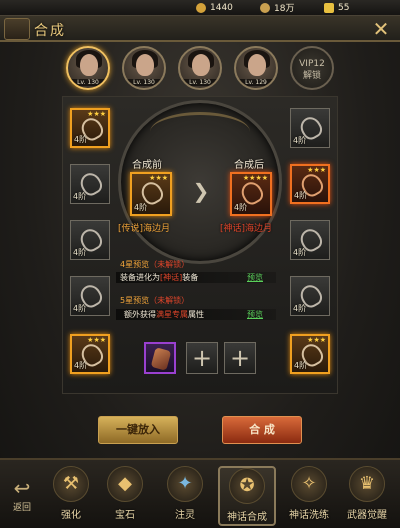 This screenshot has width=400, height=528. I want to click on star4-preview-desc: 装备进化为[神话]装备, so click(159, 277).